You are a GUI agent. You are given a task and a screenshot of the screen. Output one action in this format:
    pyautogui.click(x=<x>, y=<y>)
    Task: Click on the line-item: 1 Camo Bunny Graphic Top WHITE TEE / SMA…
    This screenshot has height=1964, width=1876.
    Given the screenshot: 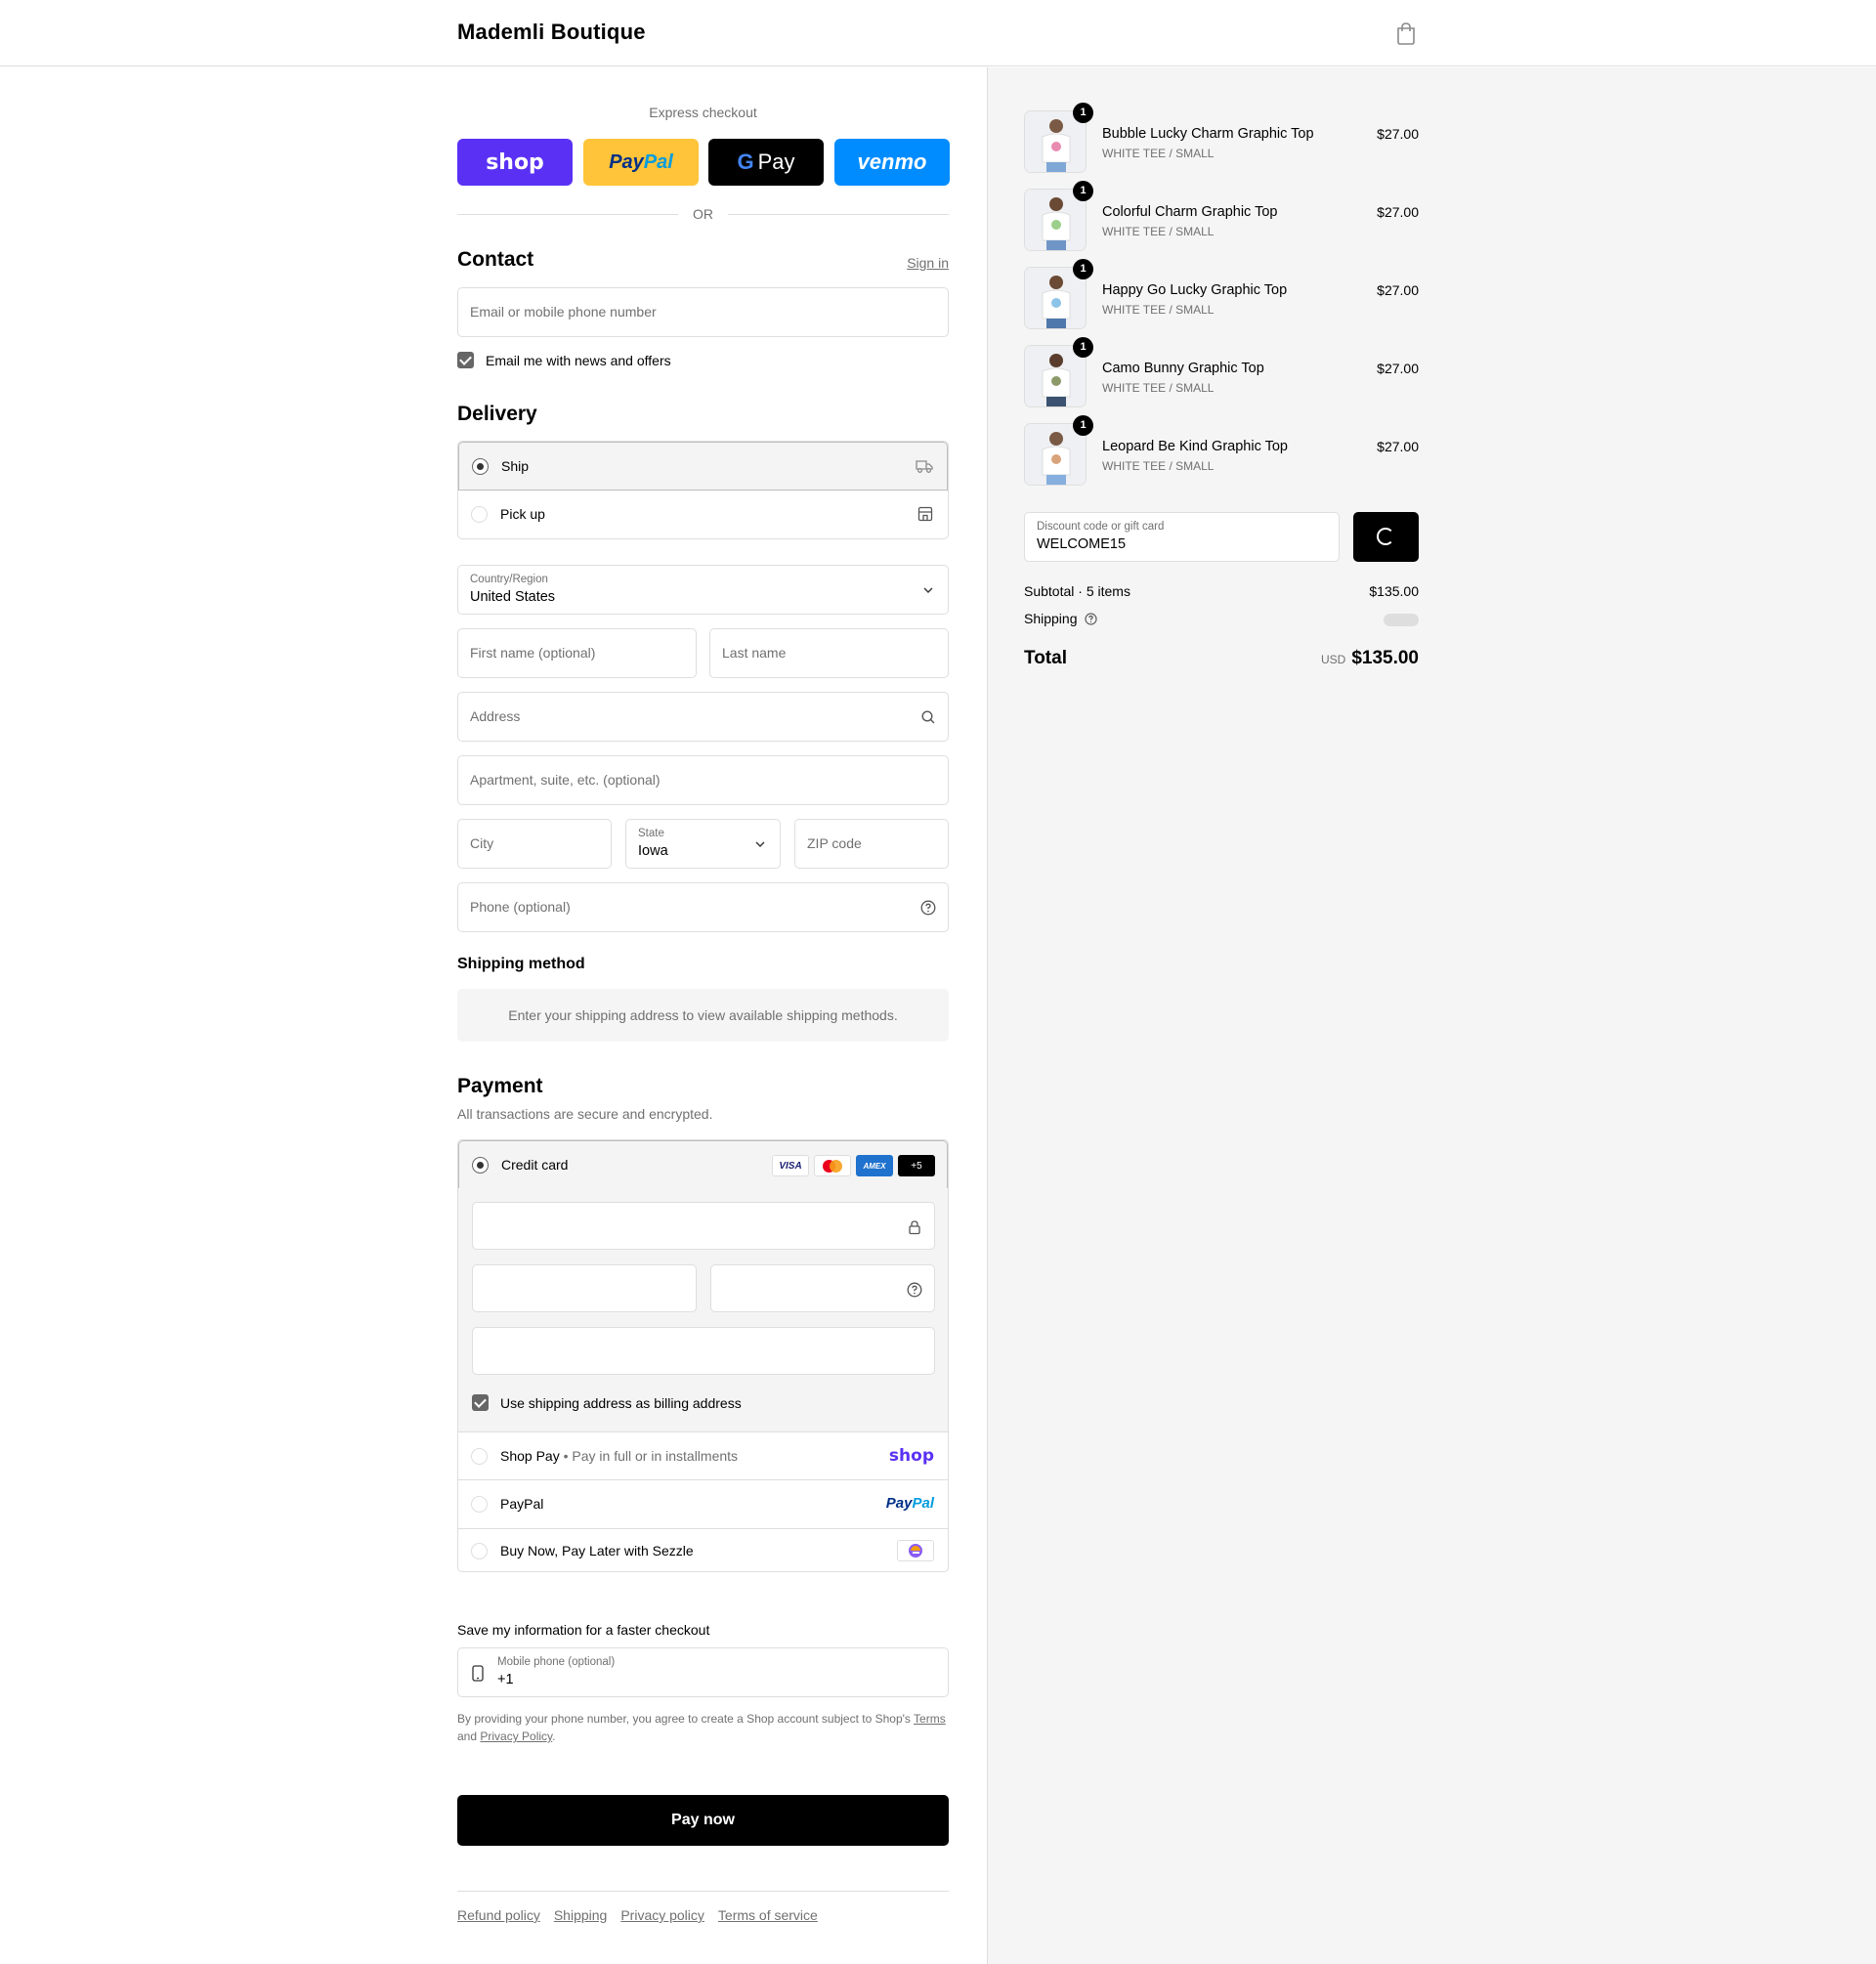 What is the action you would take?
    pyautogui.click(x=1221, y=374)
    